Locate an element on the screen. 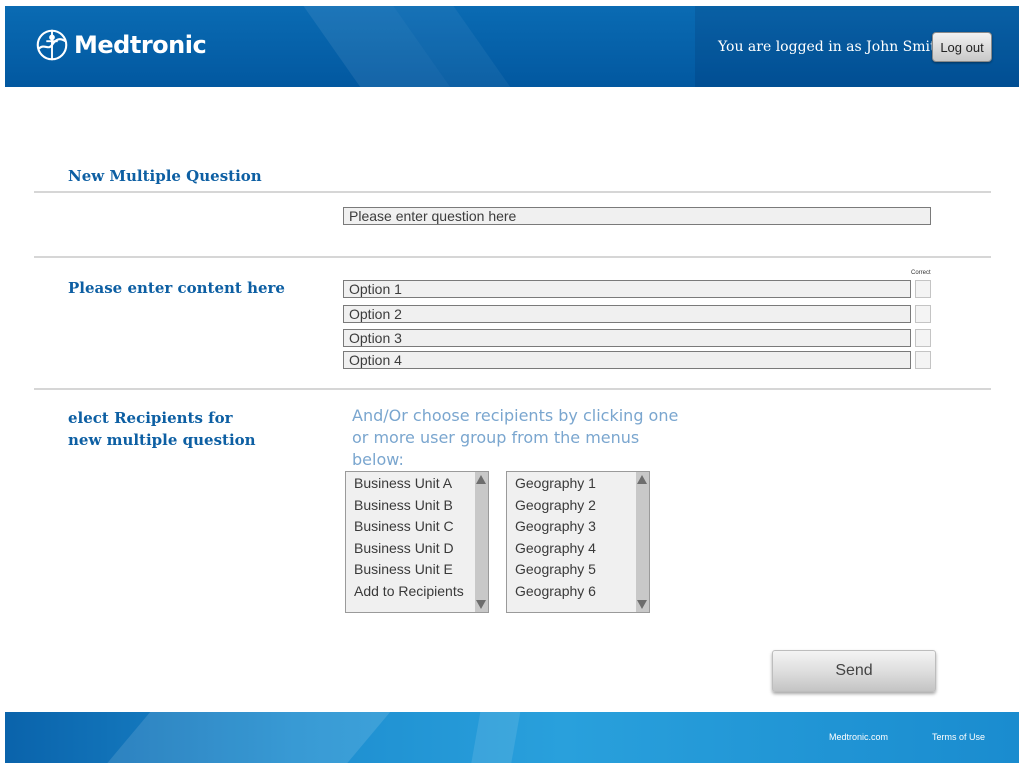 The height and width of the screenshot is (769, 1025). geography-item: Geography 2 is located at coordinates (555, 506).